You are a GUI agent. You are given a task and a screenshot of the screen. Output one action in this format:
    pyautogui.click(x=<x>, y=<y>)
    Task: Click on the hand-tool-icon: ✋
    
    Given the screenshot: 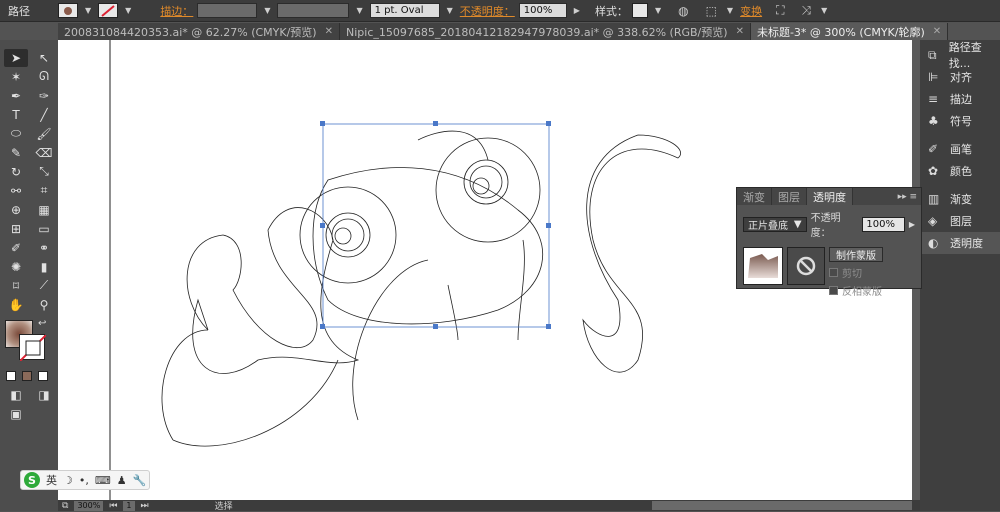 What is the action you would take?
    pyautogui.click(x=16, y=305)
    